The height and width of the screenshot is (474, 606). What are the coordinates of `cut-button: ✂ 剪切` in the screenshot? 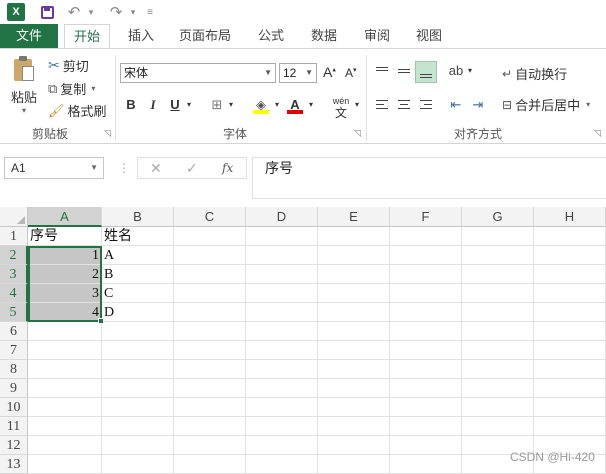 It's located at (68, 65).